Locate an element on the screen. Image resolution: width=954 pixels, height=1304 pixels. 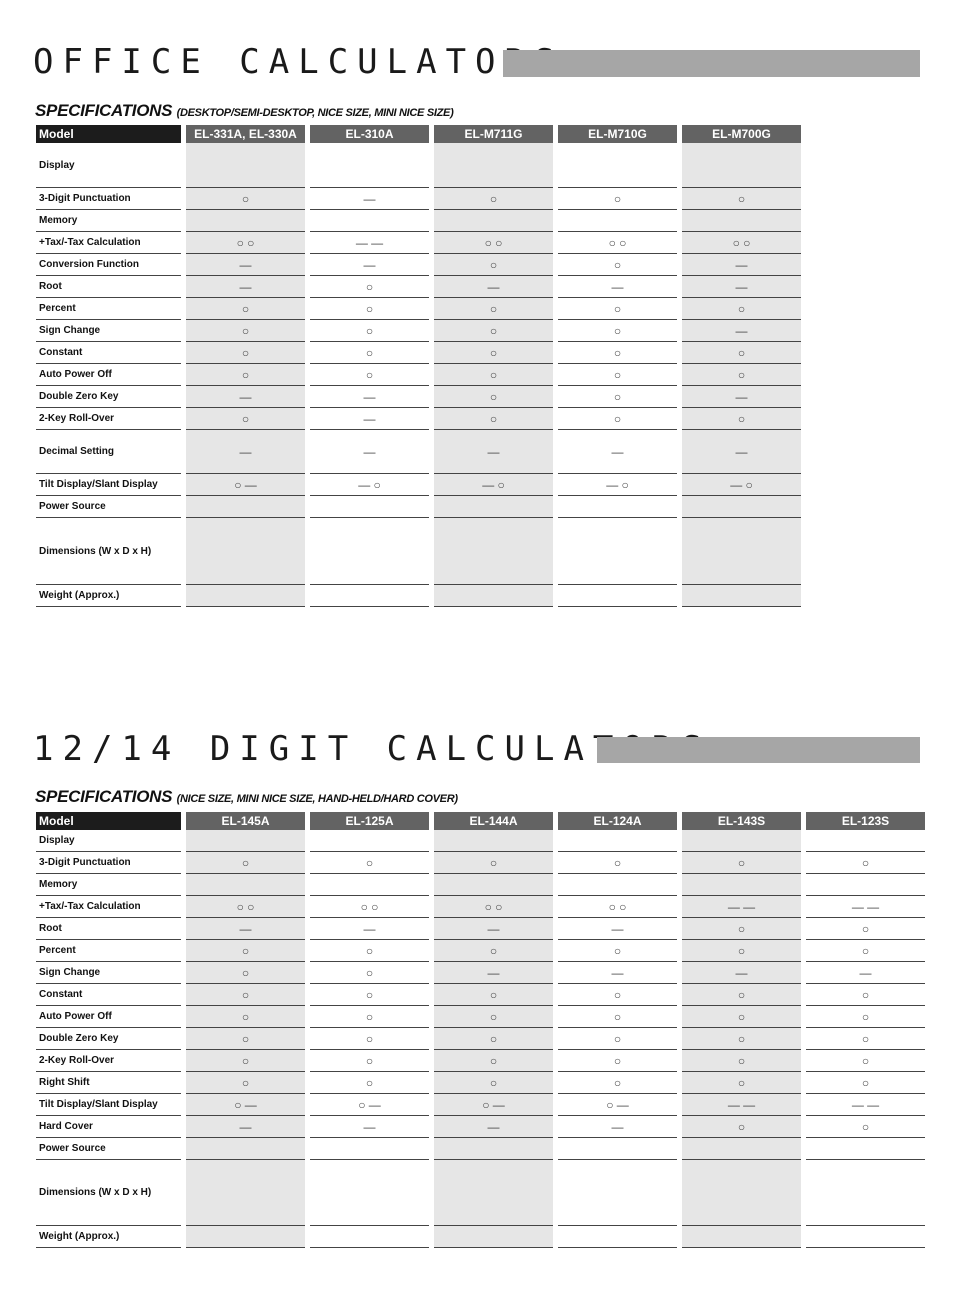
table-row: Sign Change ○ ○ ○ ○ — is located at coordinates (418, 331).